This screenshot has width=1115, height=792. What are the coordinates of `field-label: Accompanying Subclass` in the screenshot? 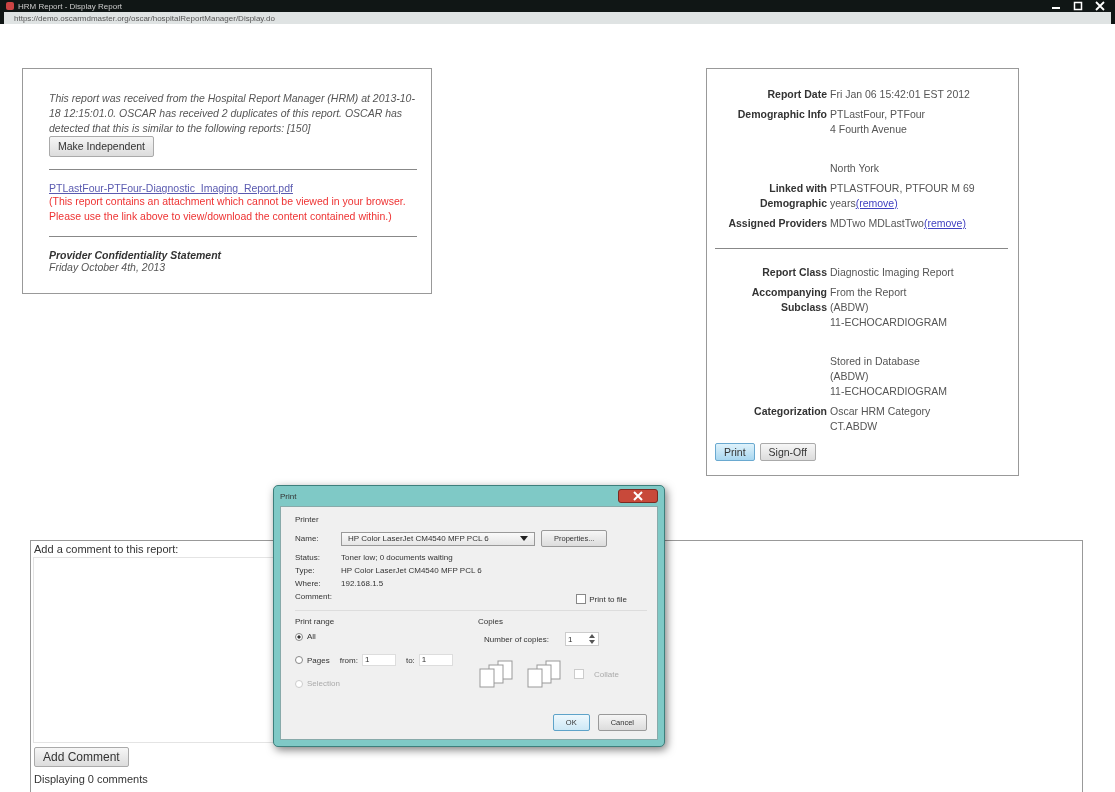 It's located at (772, 342).